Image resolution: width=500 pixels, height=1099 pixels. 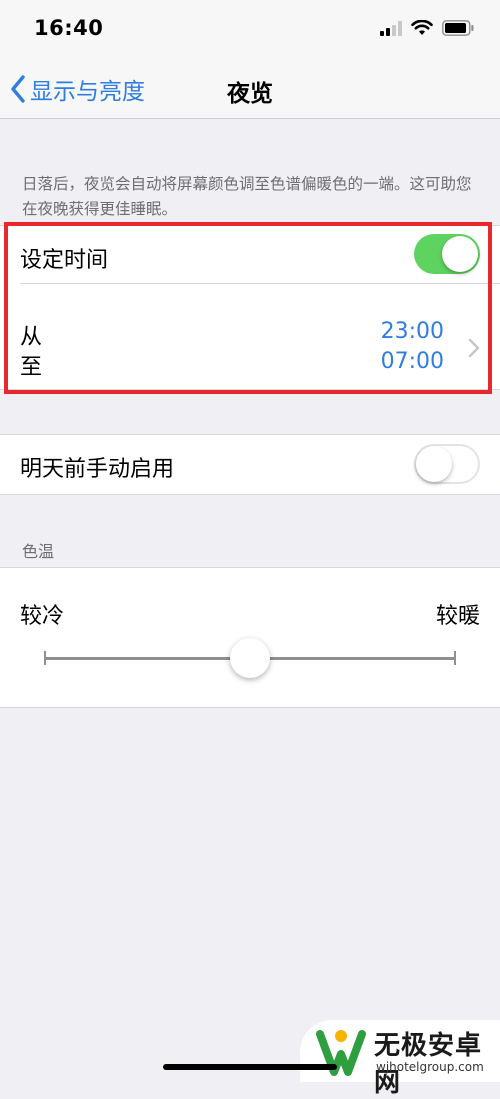 What do you see at coordinates (69, 28) in the screenshot?
I see `status-time: 16:40` at bounding box center [69, 28].